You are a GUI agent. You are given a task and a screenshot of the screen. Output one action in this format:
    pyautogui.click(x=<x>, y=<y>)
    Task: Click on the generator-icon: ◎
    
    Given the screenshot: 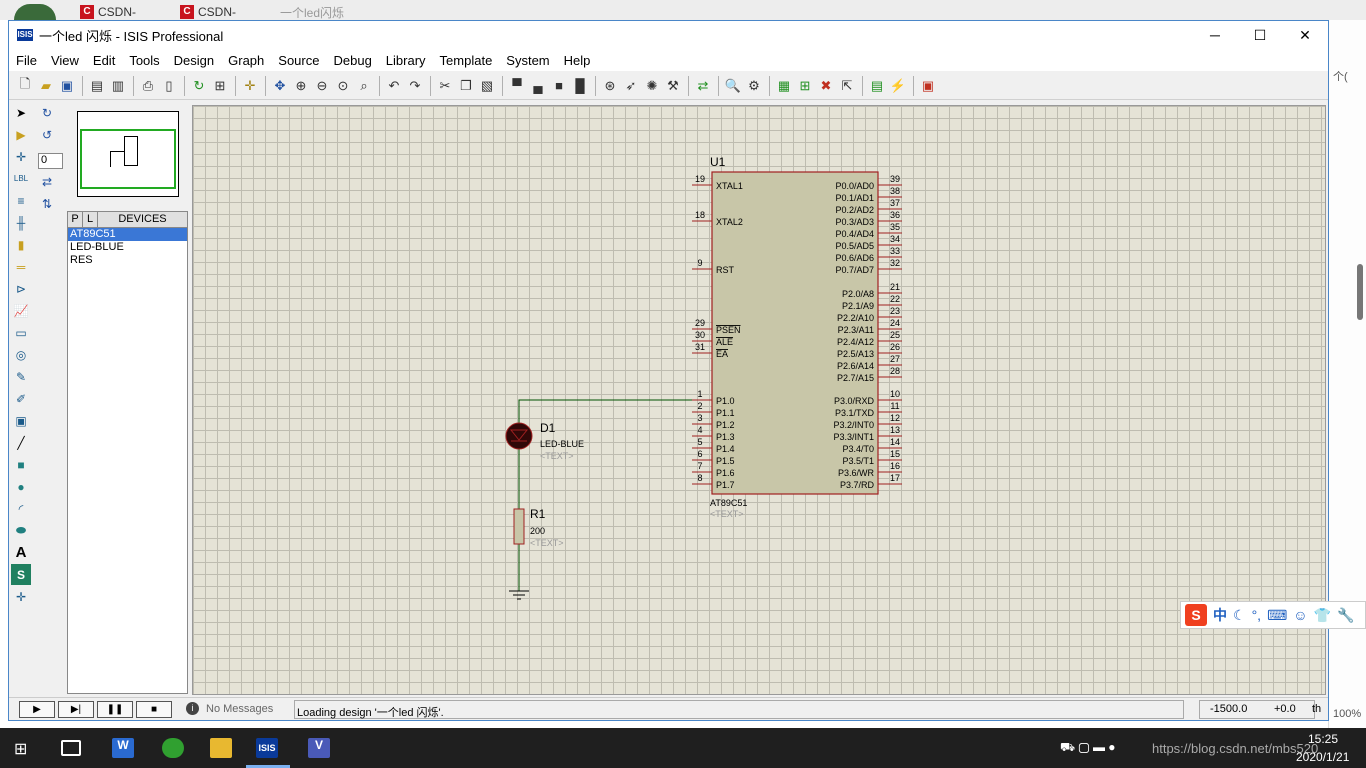 What is the action you would take?
    pyautogui.click(x=21, y=354)
    